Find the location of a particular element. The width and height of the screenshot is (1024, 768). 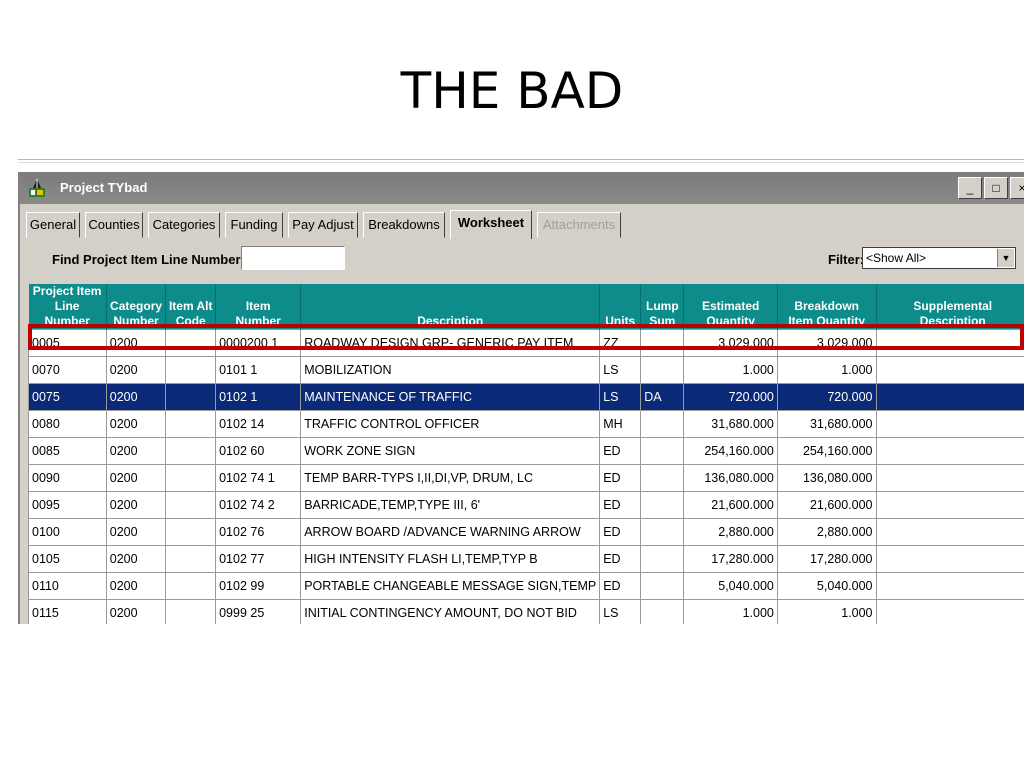

description-cell: PORTABLE CHANGEABLE MESSAGE SIGN,TEMP is located at coordinates (450, 586).